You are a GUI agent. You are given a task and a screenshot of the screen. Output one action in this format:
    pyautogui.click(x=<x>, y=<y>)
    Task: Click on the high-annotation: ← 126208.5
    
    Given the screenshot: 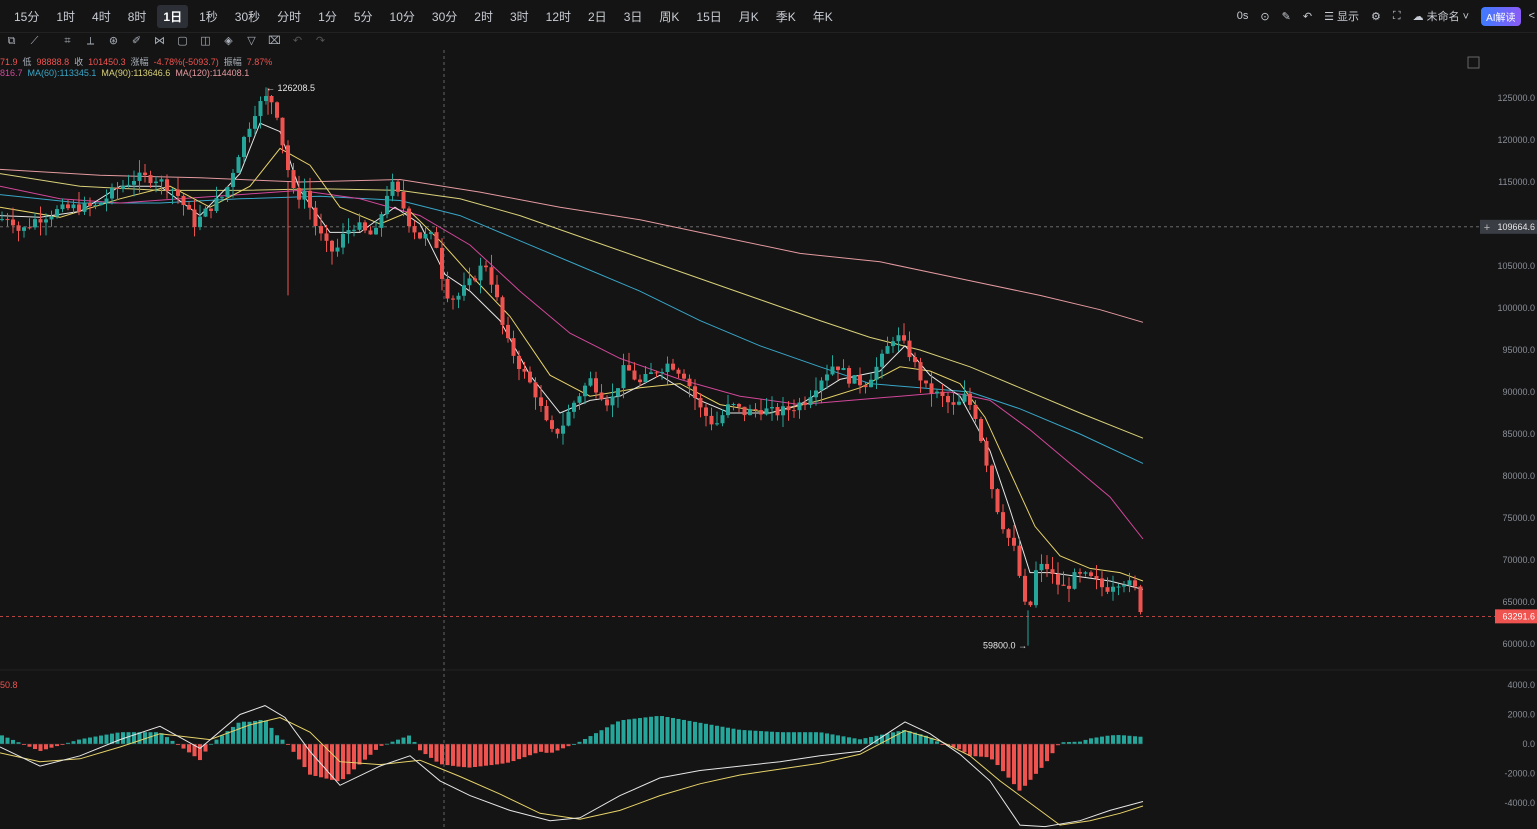 What is the action you would take?
    pyautogui.click(x=290, y=88)
    